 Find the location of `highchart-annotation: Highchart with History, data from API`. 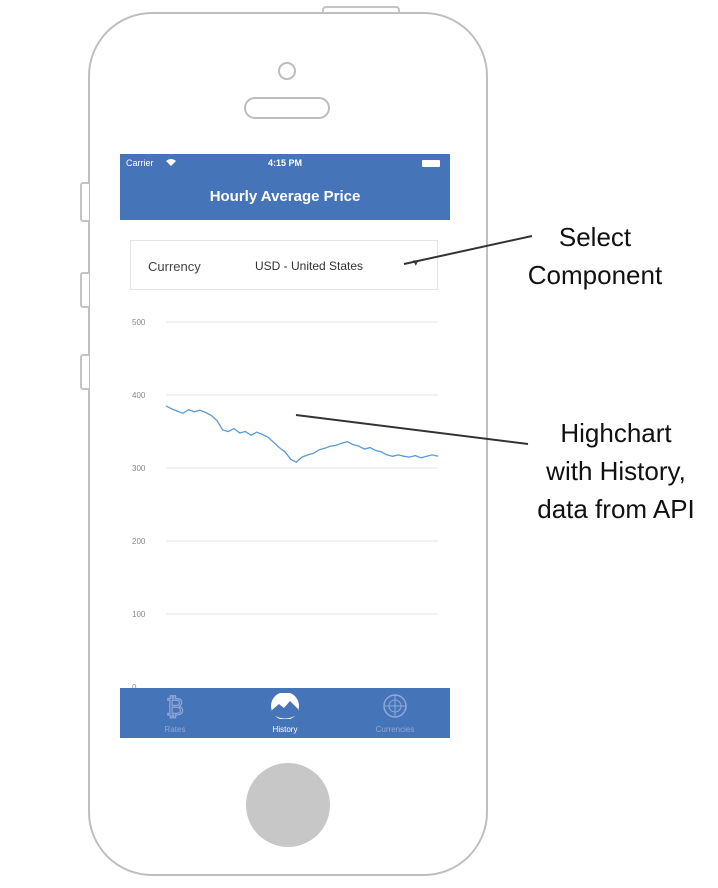

highchart-annotation: Highchart with History, data from API is located at coordinates (616, 471).